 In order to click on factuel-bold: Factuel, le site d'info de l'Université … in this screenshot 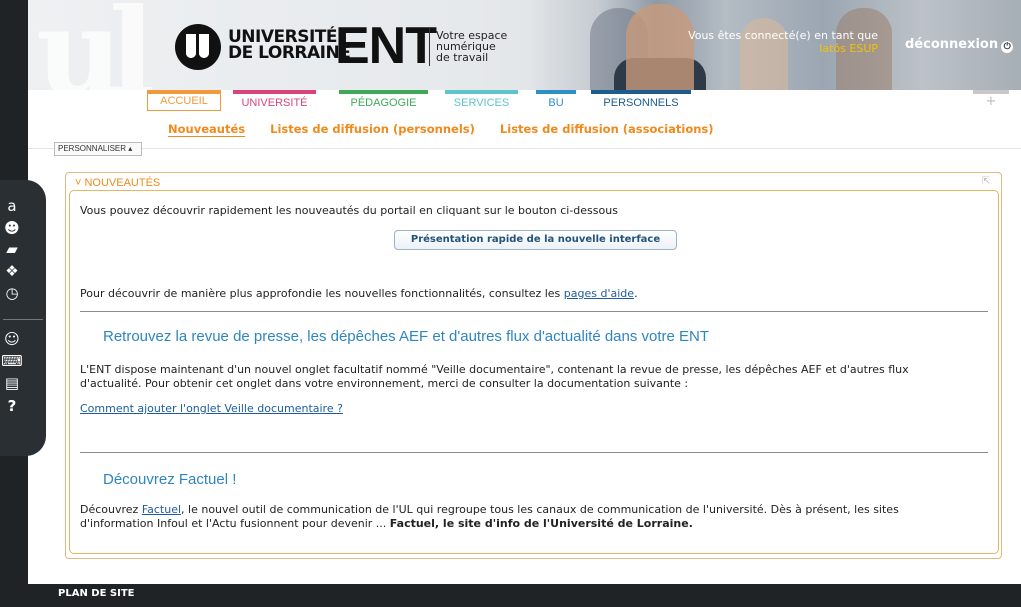, I will do `click(541, 523)`.